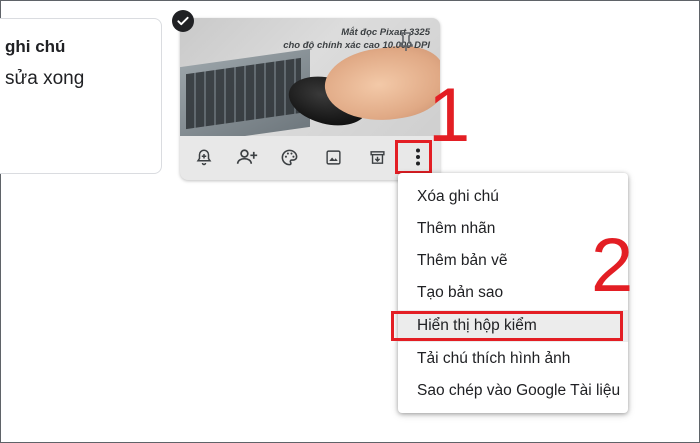  Describe the element at coordinates (377, 157) in the screenshot. I see `archive-icon` at that location.